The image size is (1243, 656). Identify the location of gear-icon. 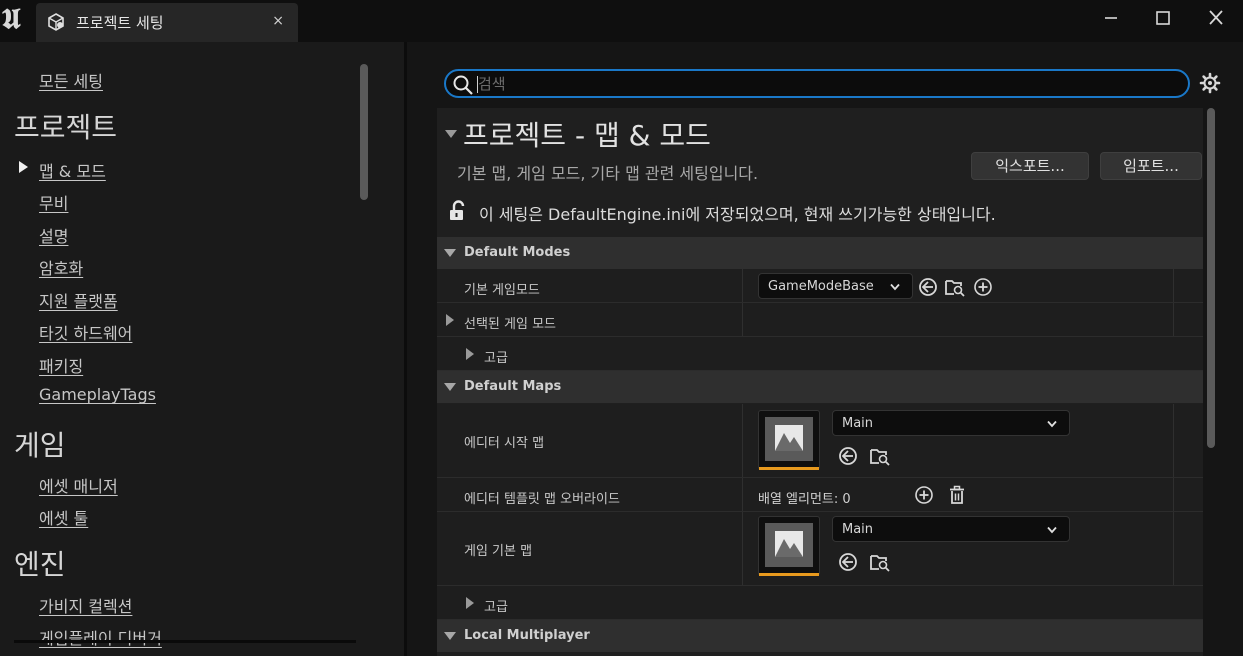
(1210, 83).